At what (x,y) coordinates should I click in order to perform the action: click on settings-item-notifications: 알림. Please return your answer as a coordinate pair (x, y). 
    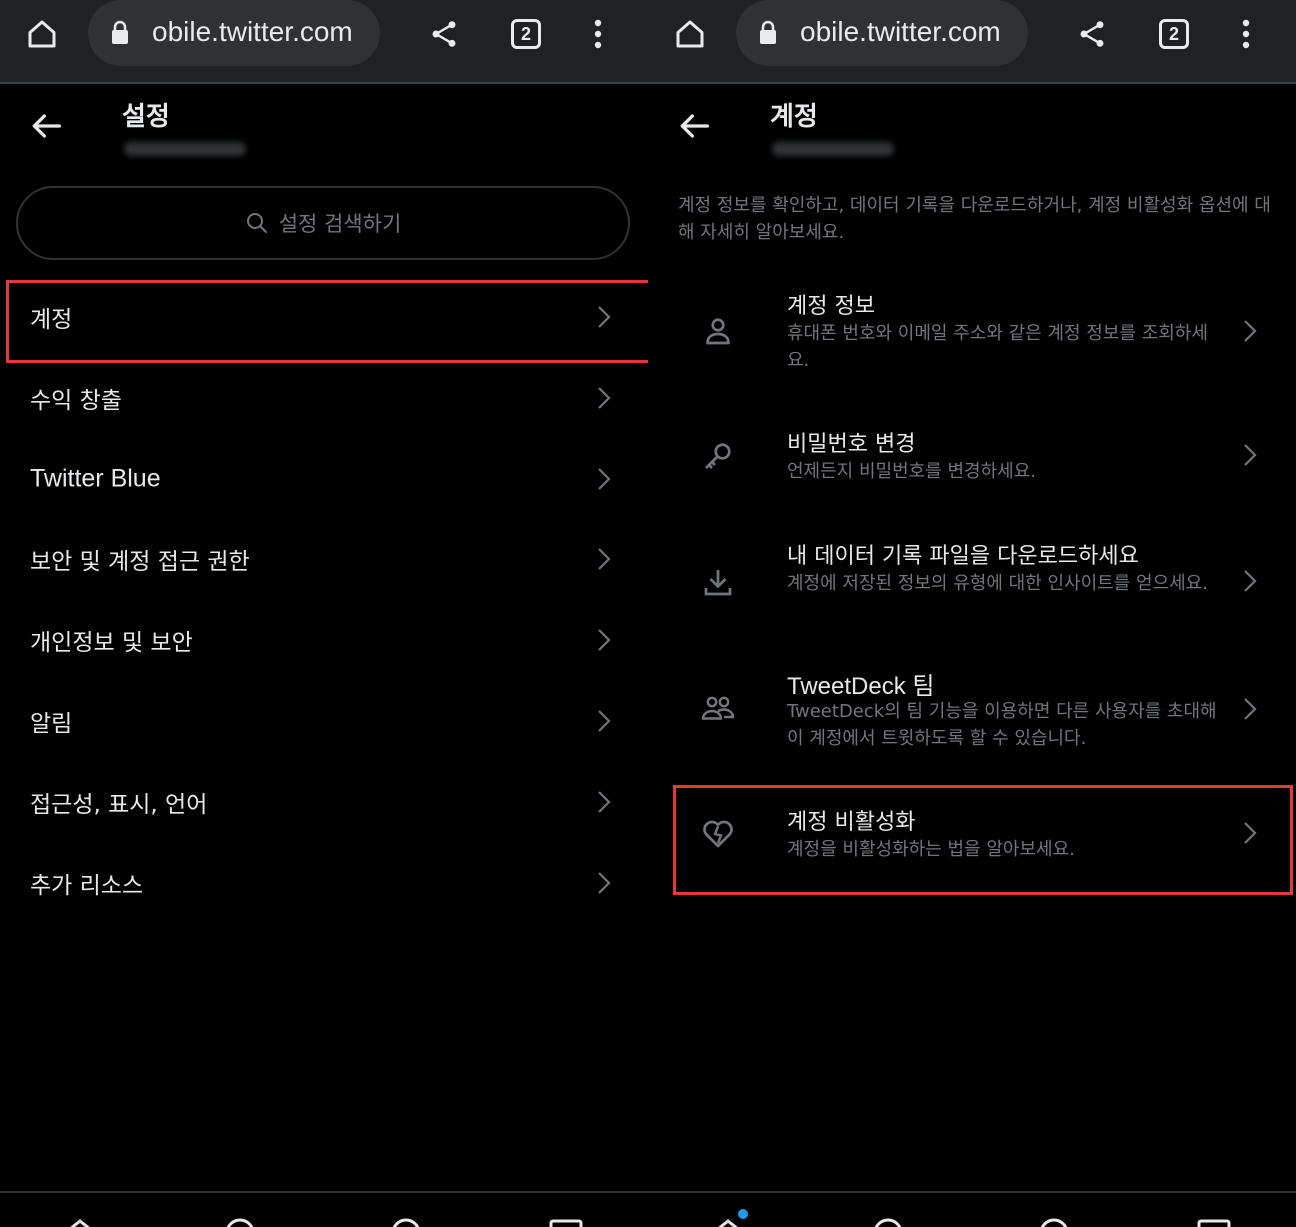
    Looking at the image, I should click on (324, 721).